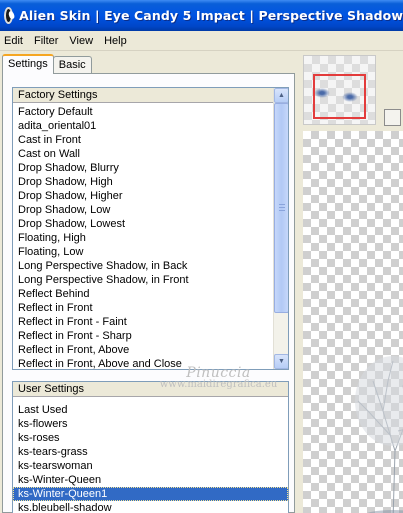  What do you see at coordinates (150, 480) in the screenshot?
I see `list-item: ks-Winter-Queen` at bounding box center [150, 480].